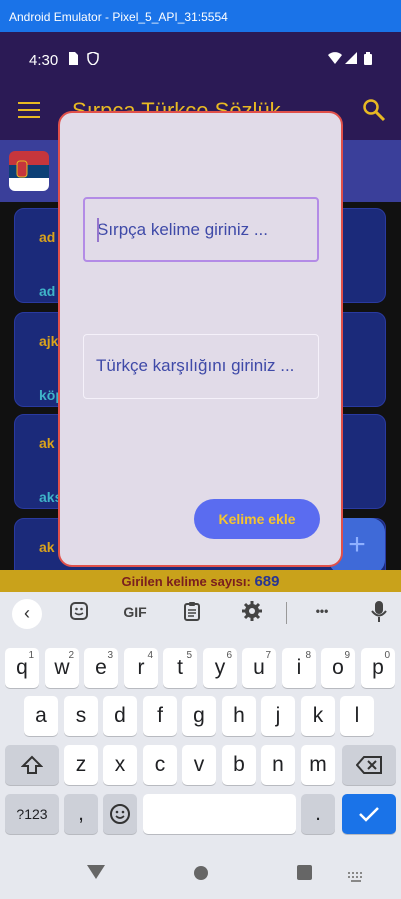 The image size is (401, 899). What do you see at coordinates (335, 59) in the screenshot?
I see `wifi-icon` at bounding box center [335, 59].